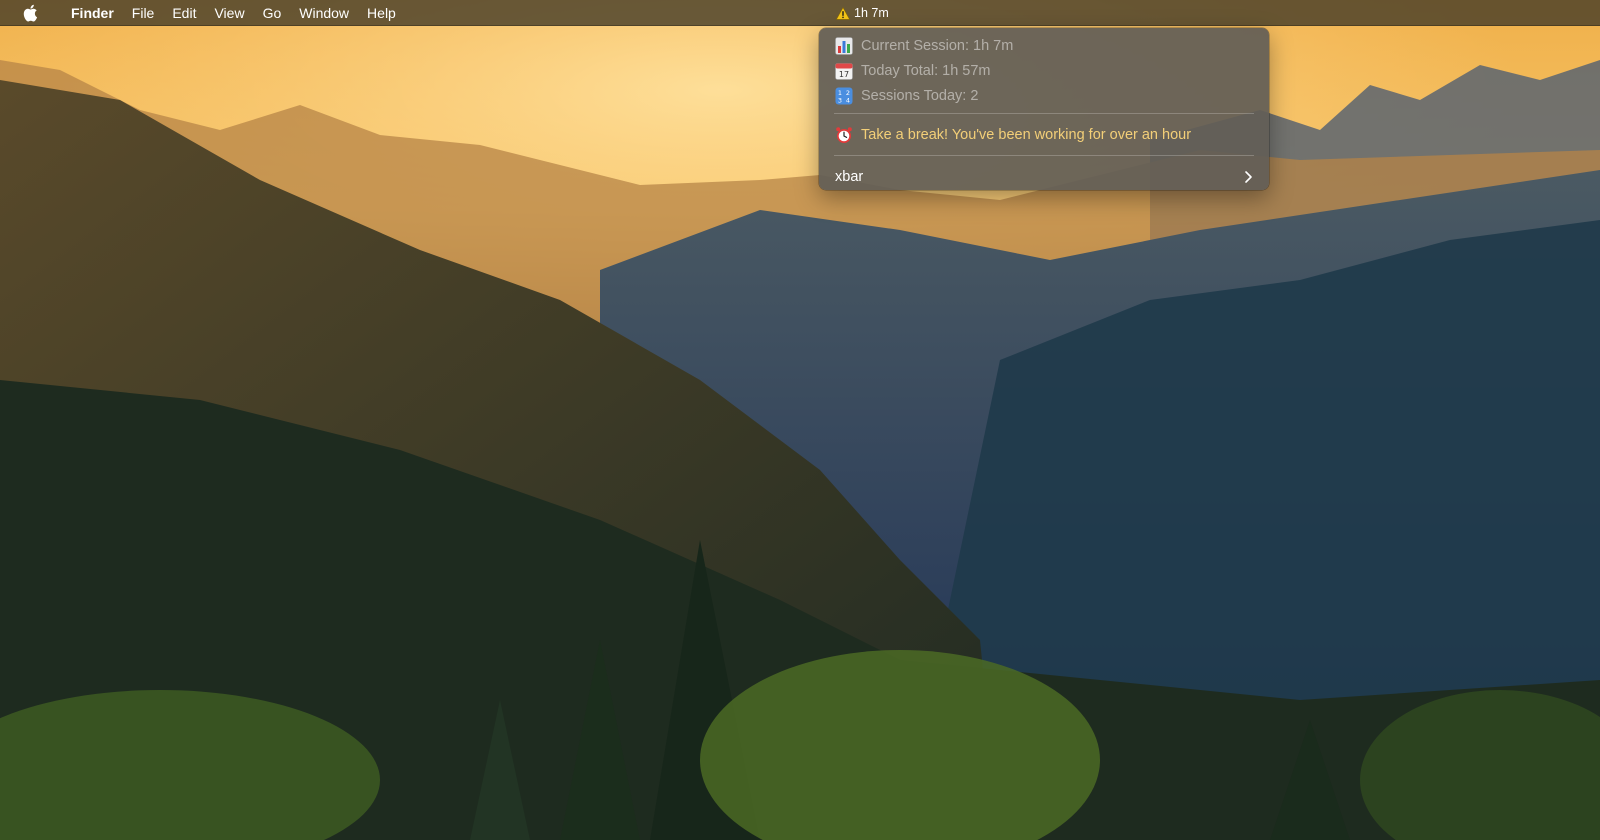 Image resolution: width=1600 pixels, height=840 pixels. What do you see at coordinates (843, 13) in the screenshot?
I see `warning-icon` at bounding box center [843, 13].